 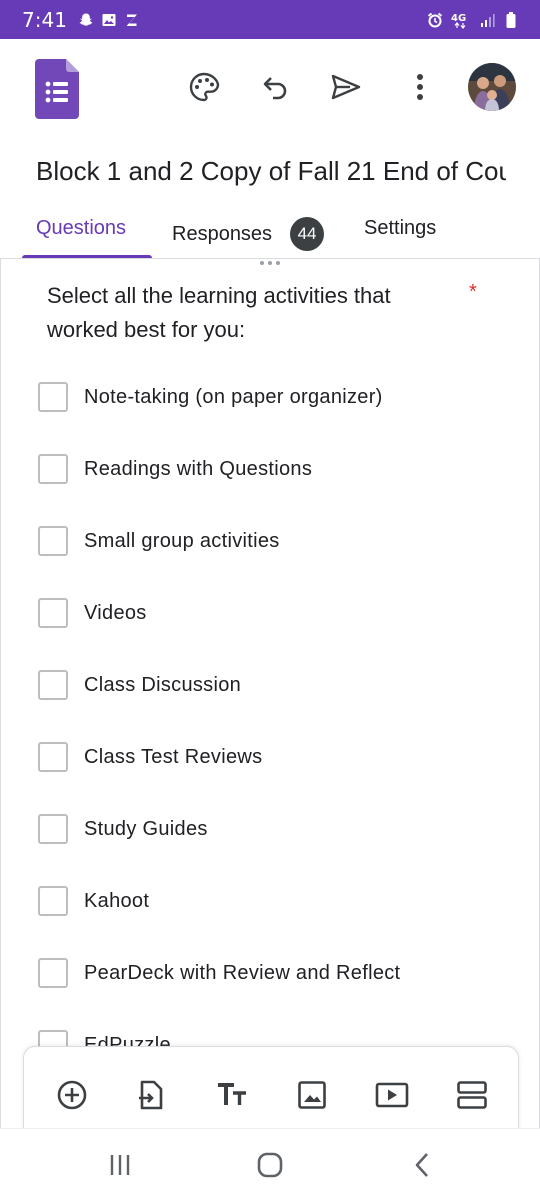 I want to click on option-label: Class Test Reviews, so click(x=173, y=757).